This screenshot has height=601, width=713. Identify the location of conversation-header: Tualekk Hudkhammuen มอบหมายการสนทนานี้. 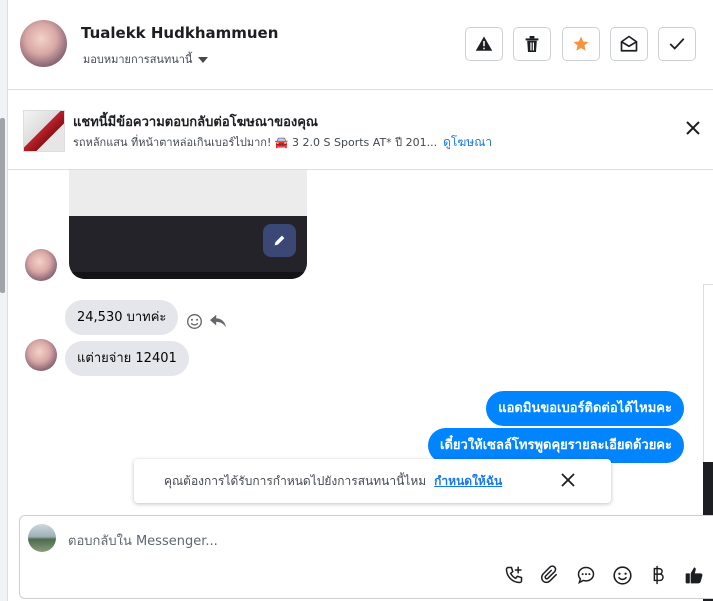
(360, 45).